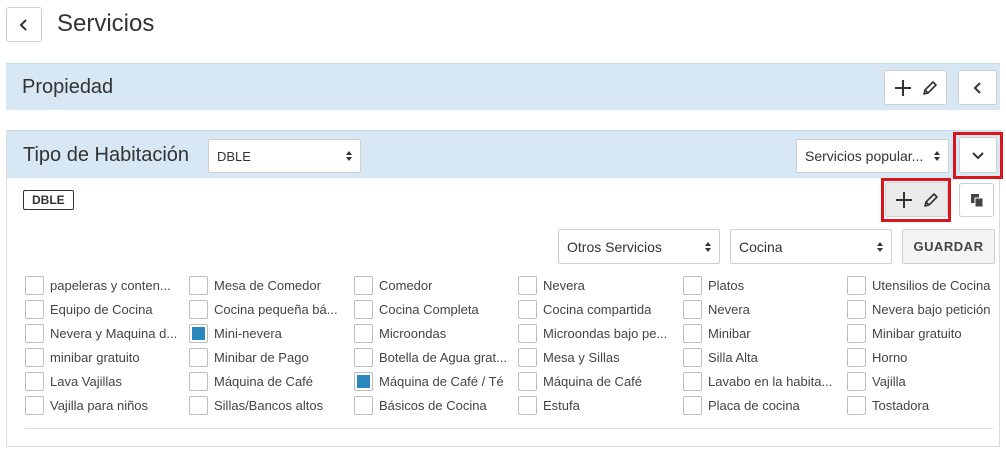  What do you see at coordinates (915, 87) in the screenshot?
I see `propiedad-add-edit-button` at bounding box center [915, 87].